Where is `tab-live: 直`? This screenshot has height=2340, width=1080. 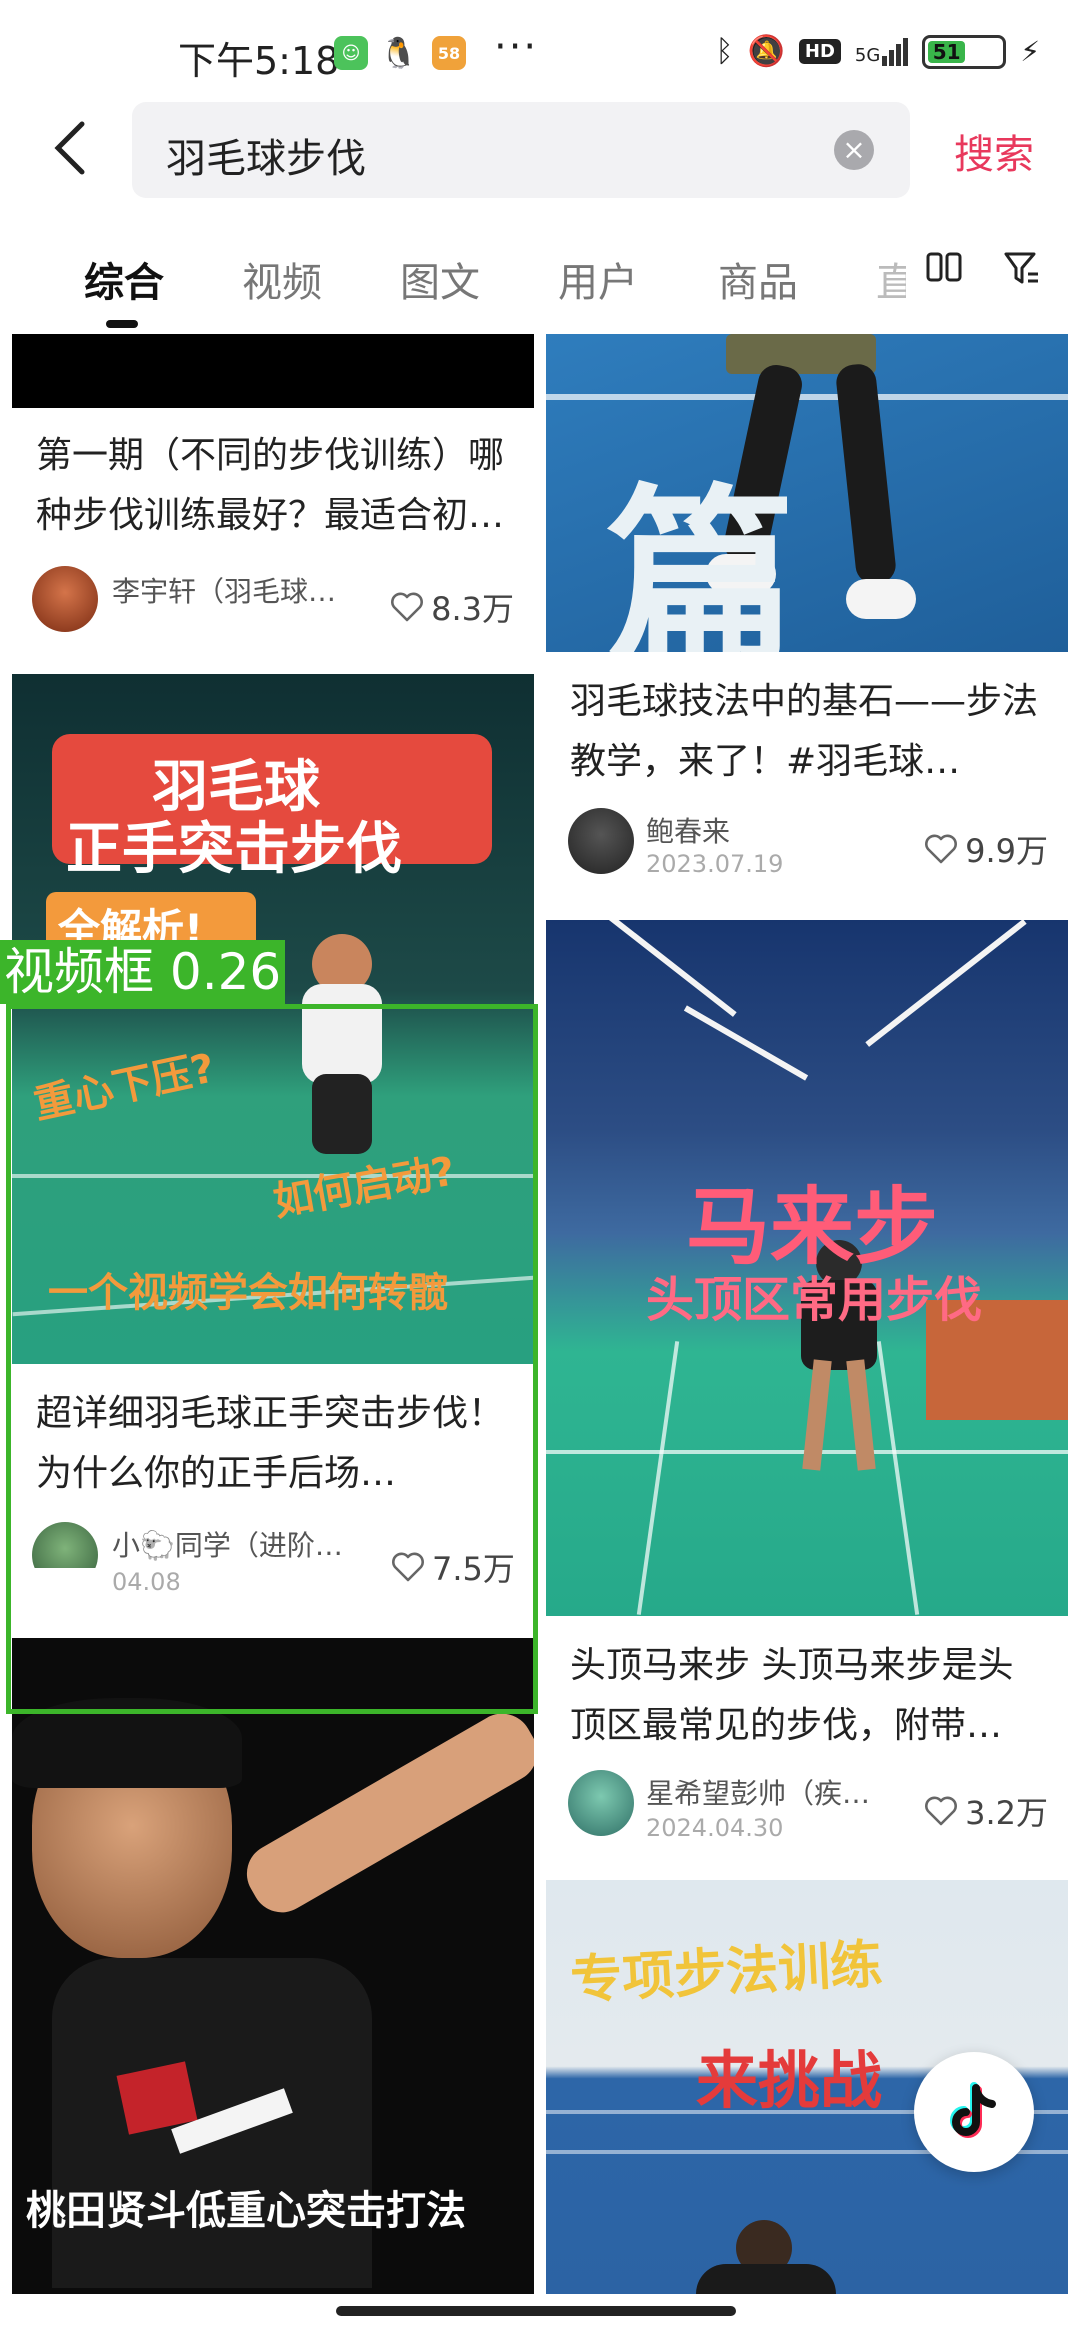 tab-live: 直 is located at coordinates (891, 279).